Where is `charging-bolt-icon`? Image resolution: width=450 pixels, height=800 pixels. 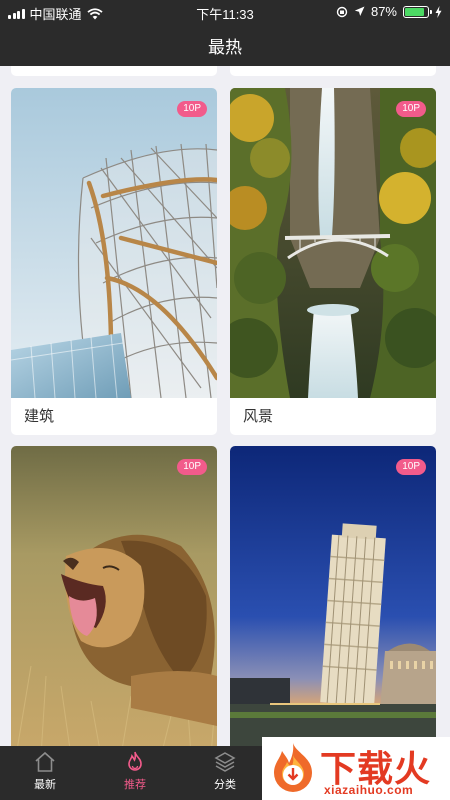
charging-bolt-icon is located at coordinates (438, 11).